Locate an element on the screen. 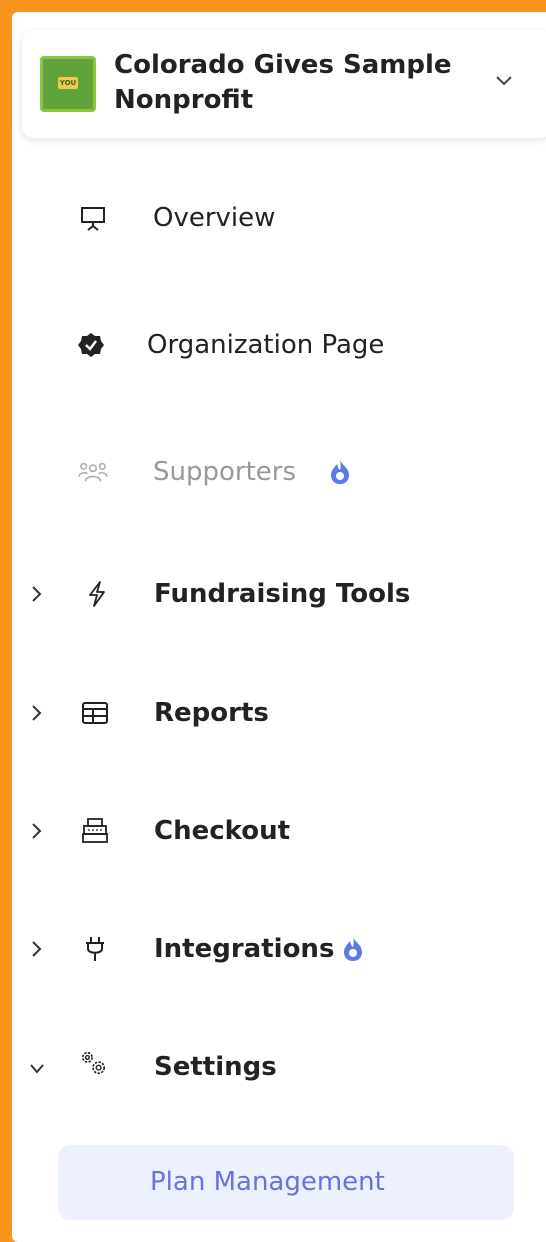  nav-label-overview: Overview is located at coordinates (214, 218).